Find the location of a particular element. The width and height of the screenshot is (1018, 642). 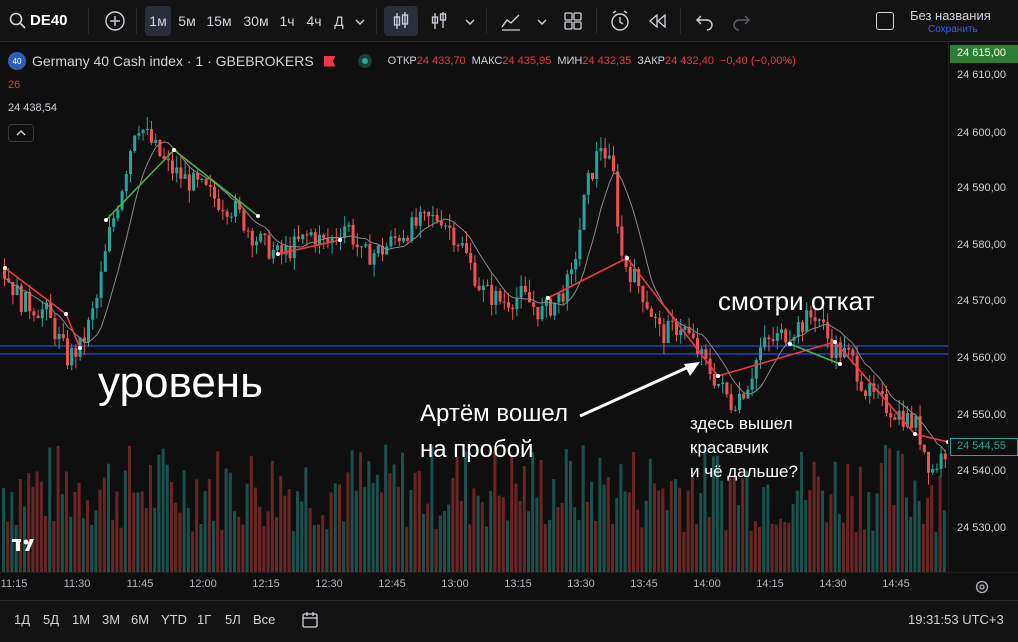

bars-chart-icon is located at coordinates (439, 21).